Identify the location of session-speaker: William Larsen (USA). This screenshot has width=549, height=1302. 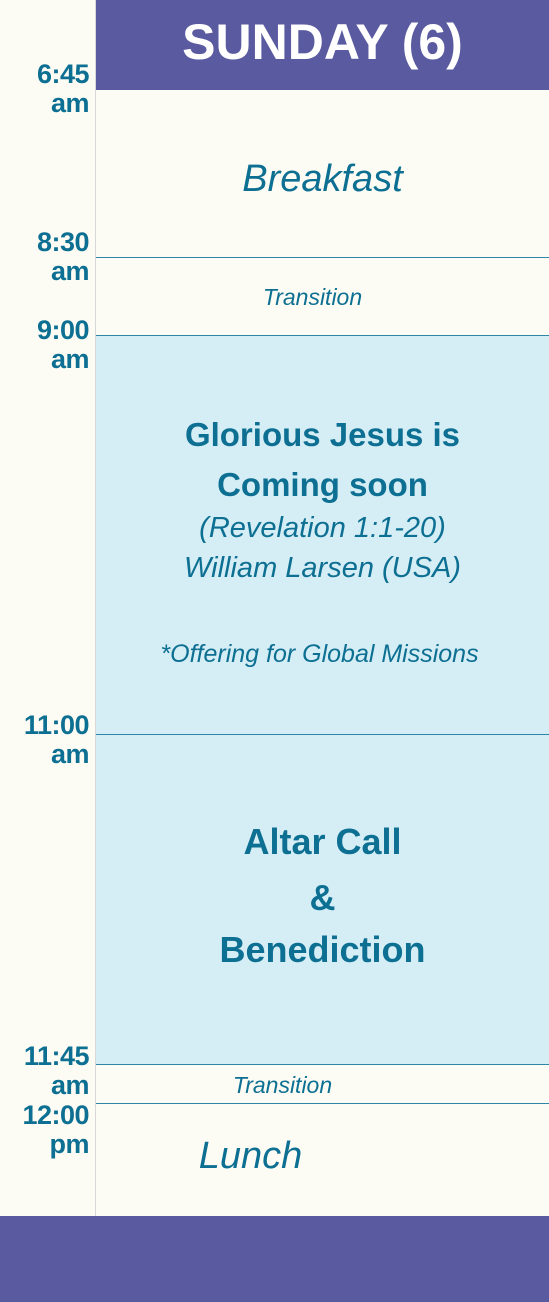
(322, 568).